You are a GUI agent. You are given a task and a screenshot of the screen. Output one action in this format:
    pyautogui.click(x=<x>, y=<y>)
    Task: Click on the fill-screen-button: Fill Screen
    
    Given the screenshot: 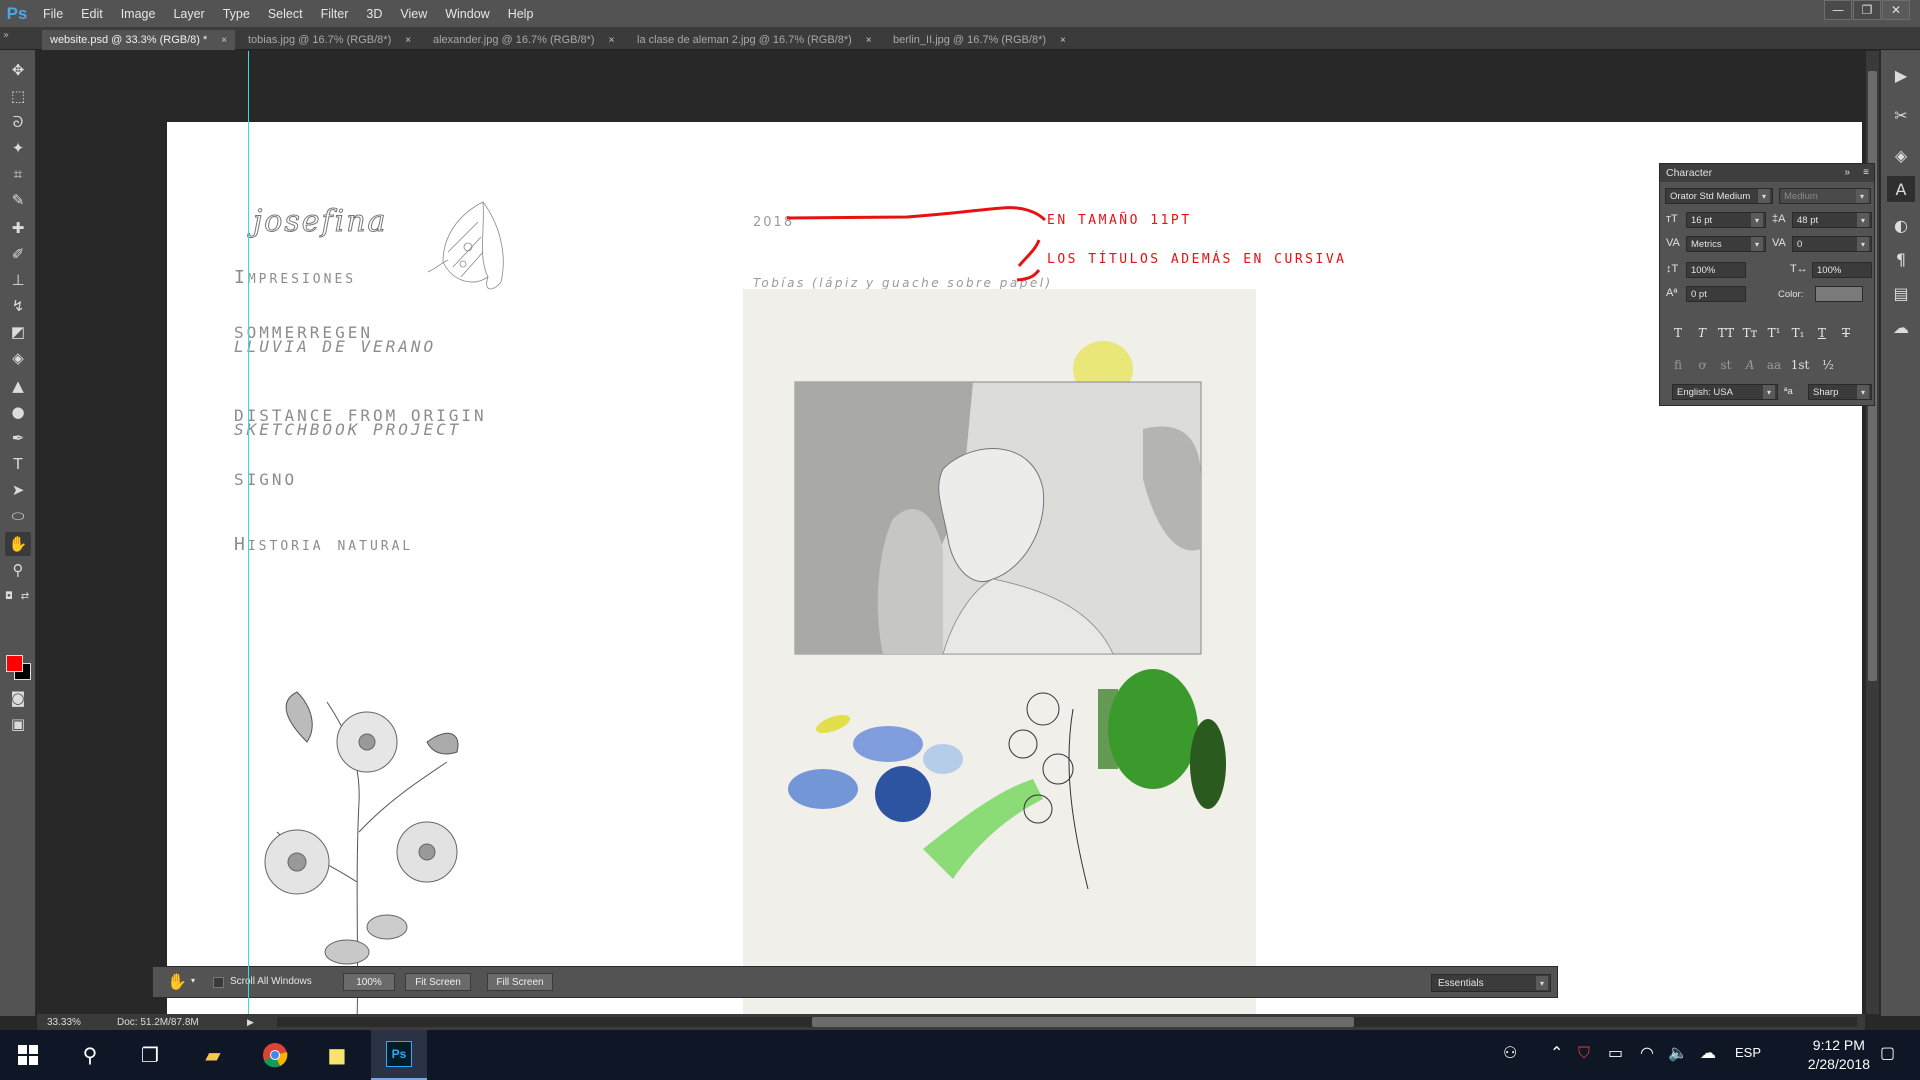 What is the action you would take?
    pyautogui.click(x=520, y=982)
    